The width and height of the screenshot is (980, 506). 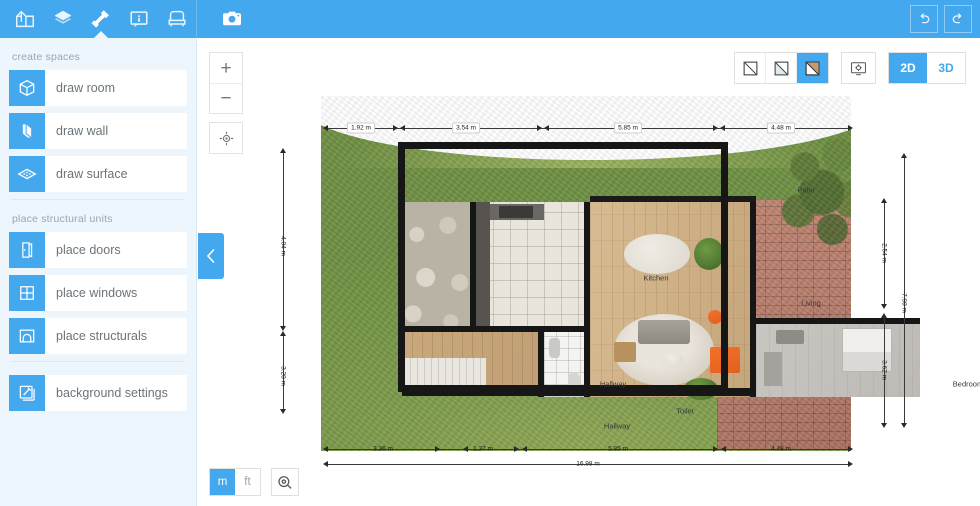 I want to click on dim-bottom-3: 5.85 m, so click(x=618, y=449).